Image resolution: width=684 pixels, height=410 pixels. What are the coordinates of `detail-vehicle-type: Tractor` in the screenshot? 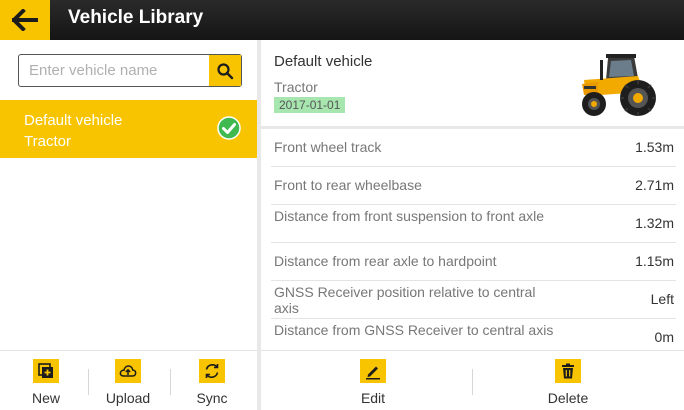 It's located at (296, 87).